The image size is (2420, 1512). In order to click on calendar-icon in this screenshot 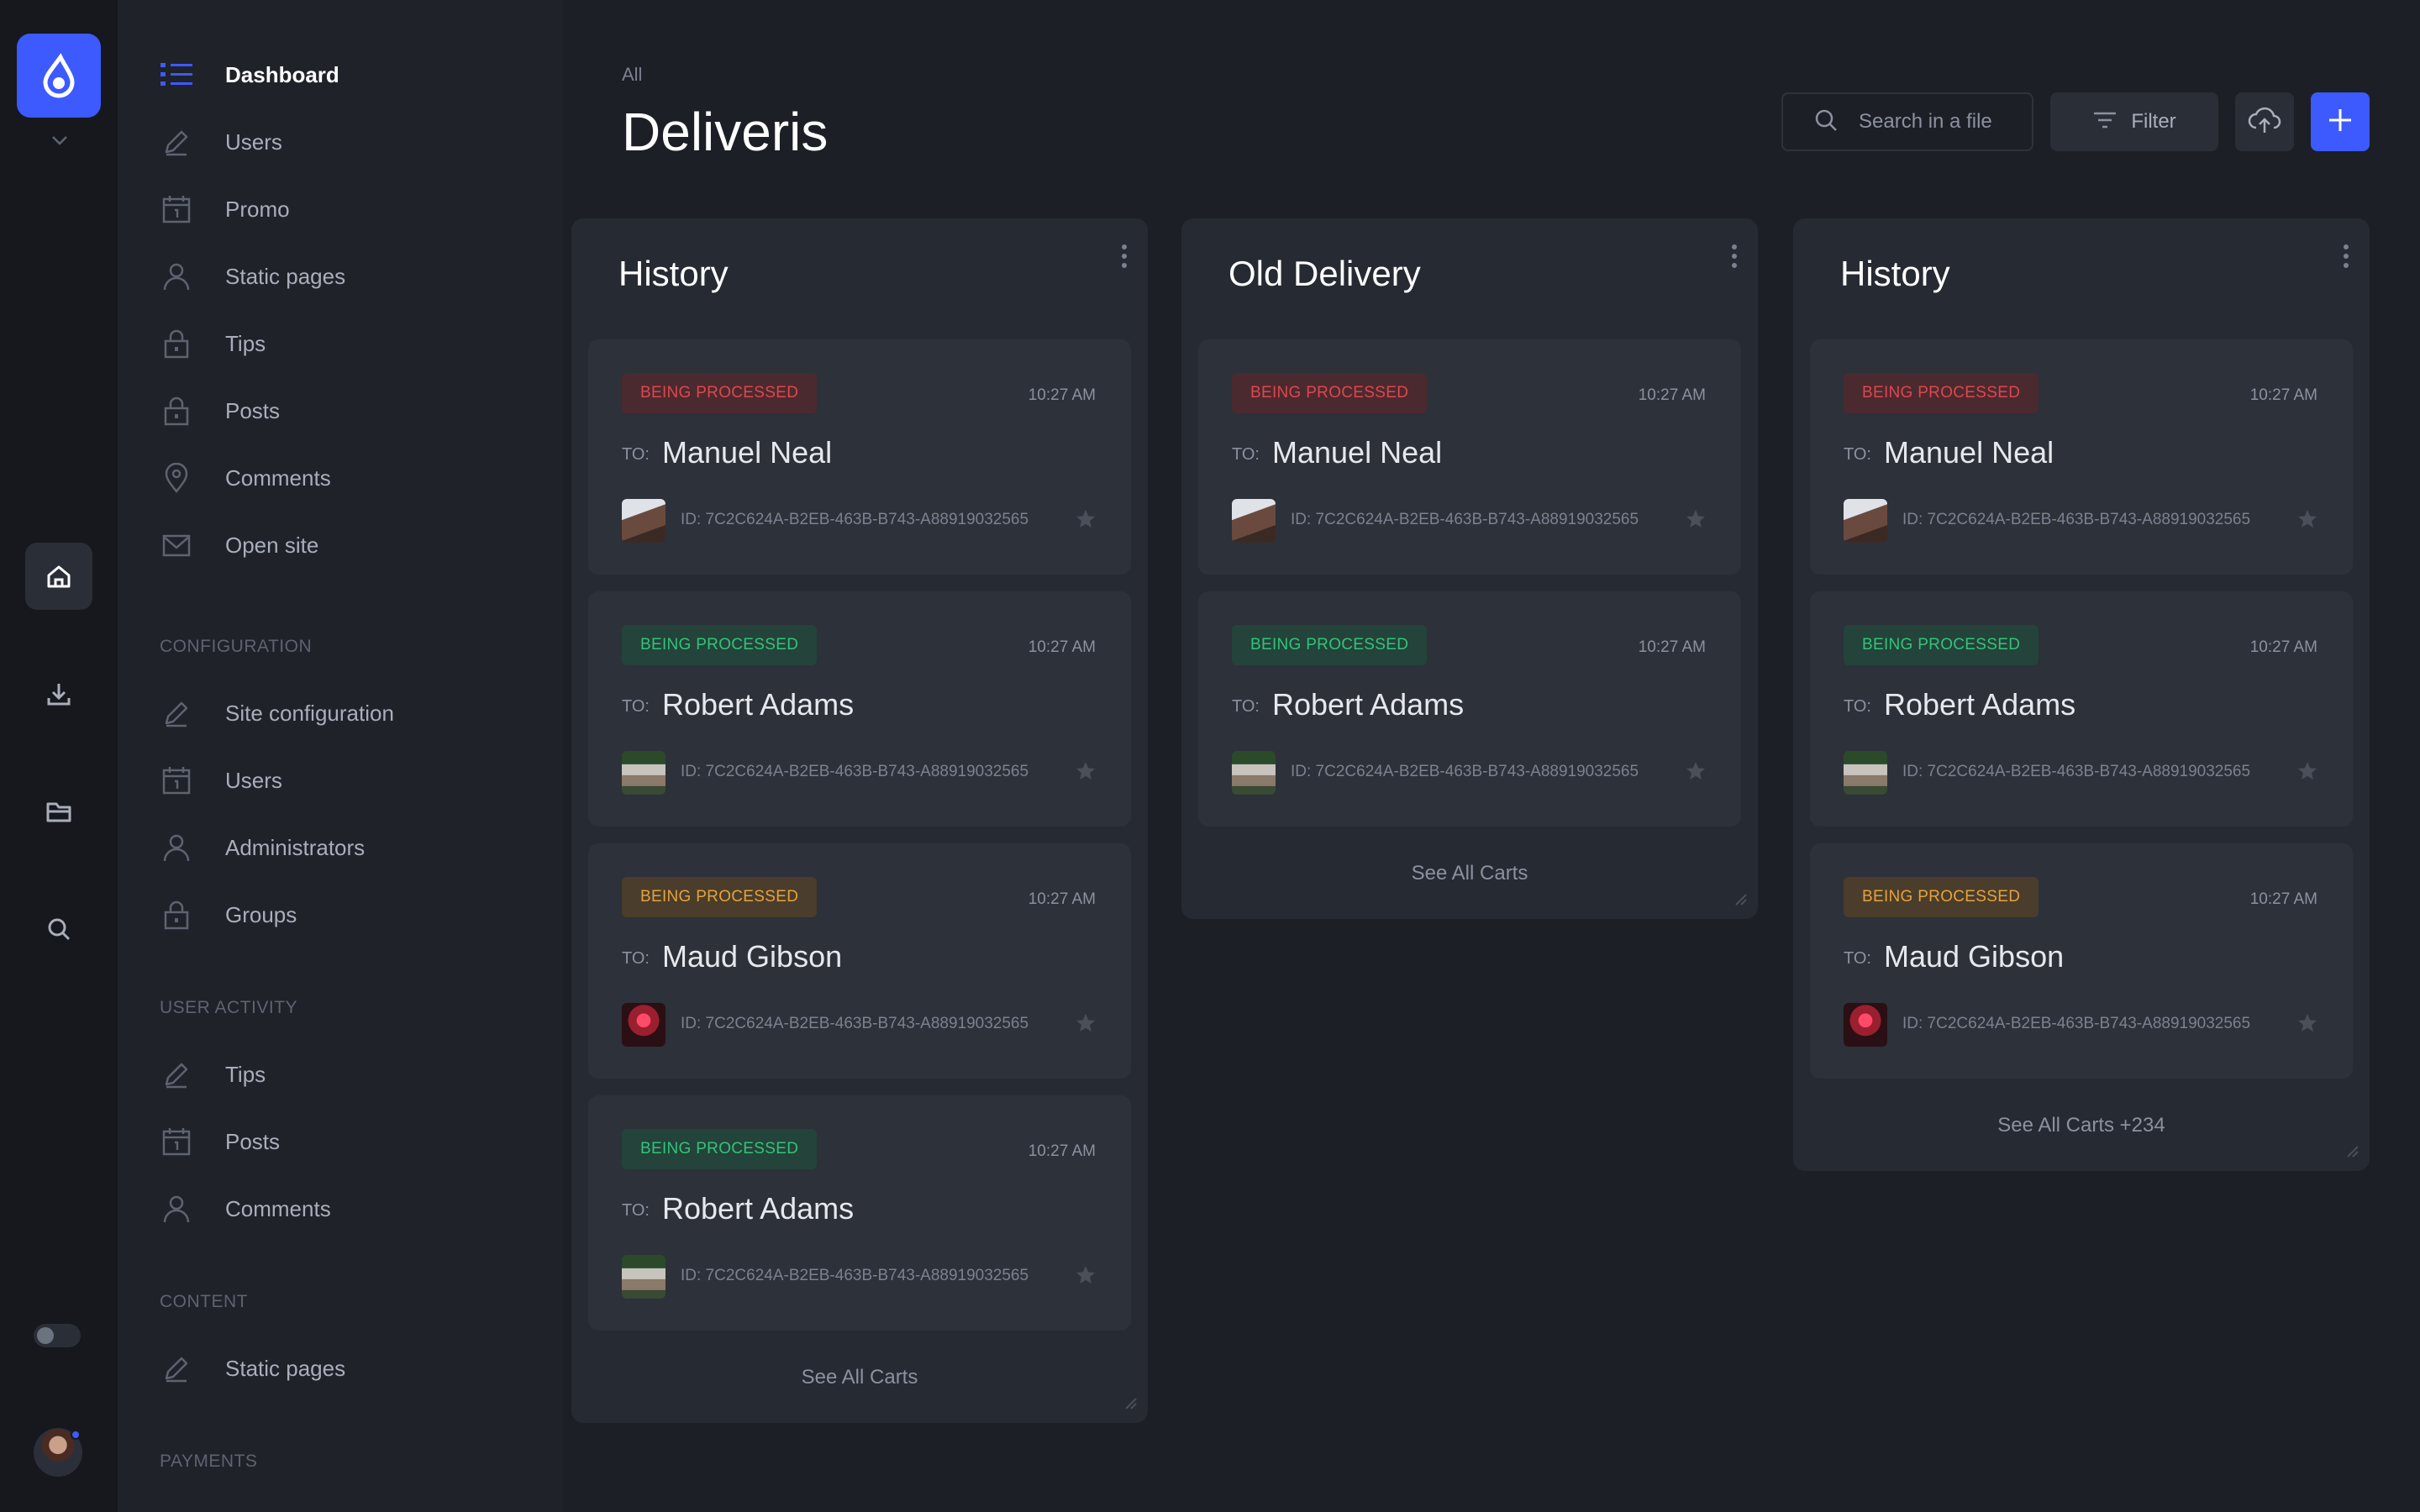, I will do `click(176, 209)`.